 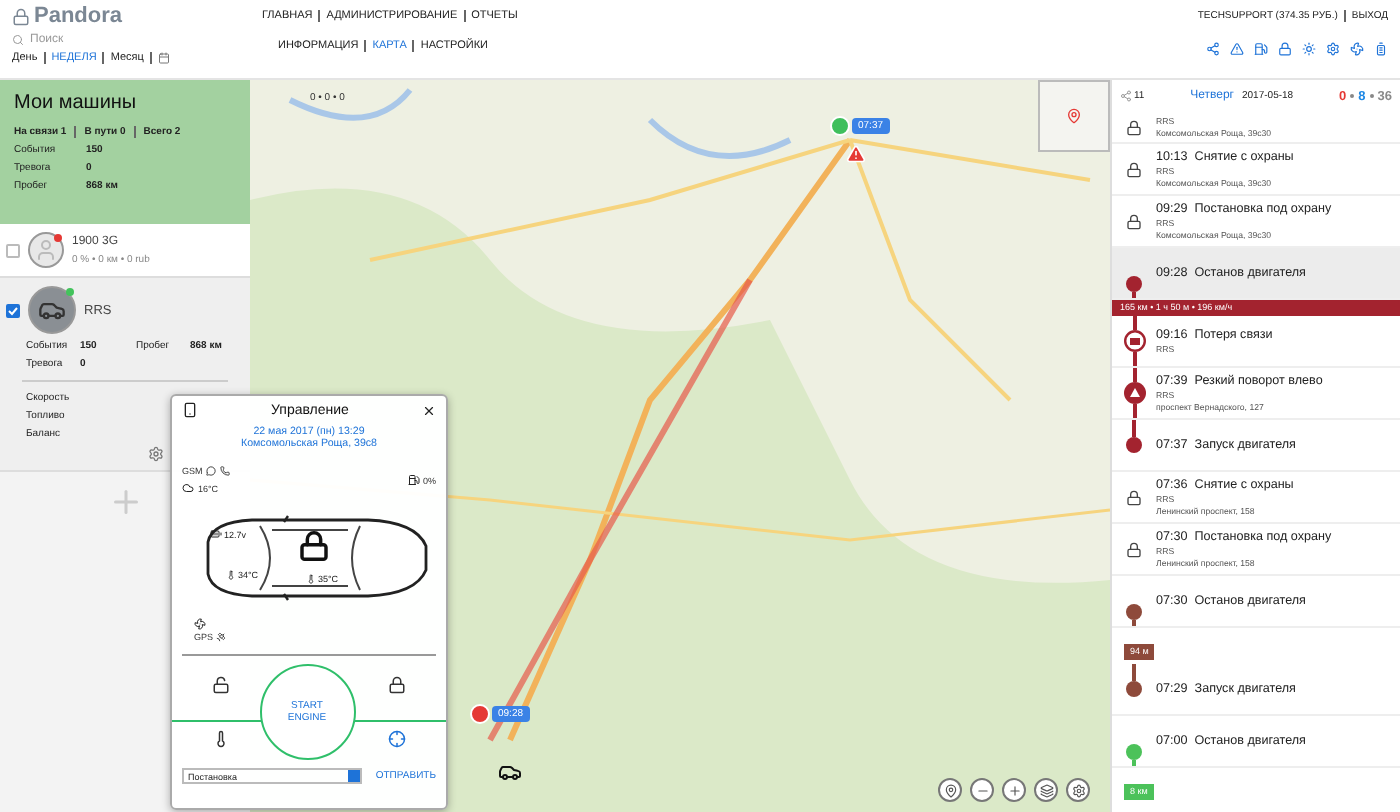 I want to click on car-icon, so click(x=510, y=772).